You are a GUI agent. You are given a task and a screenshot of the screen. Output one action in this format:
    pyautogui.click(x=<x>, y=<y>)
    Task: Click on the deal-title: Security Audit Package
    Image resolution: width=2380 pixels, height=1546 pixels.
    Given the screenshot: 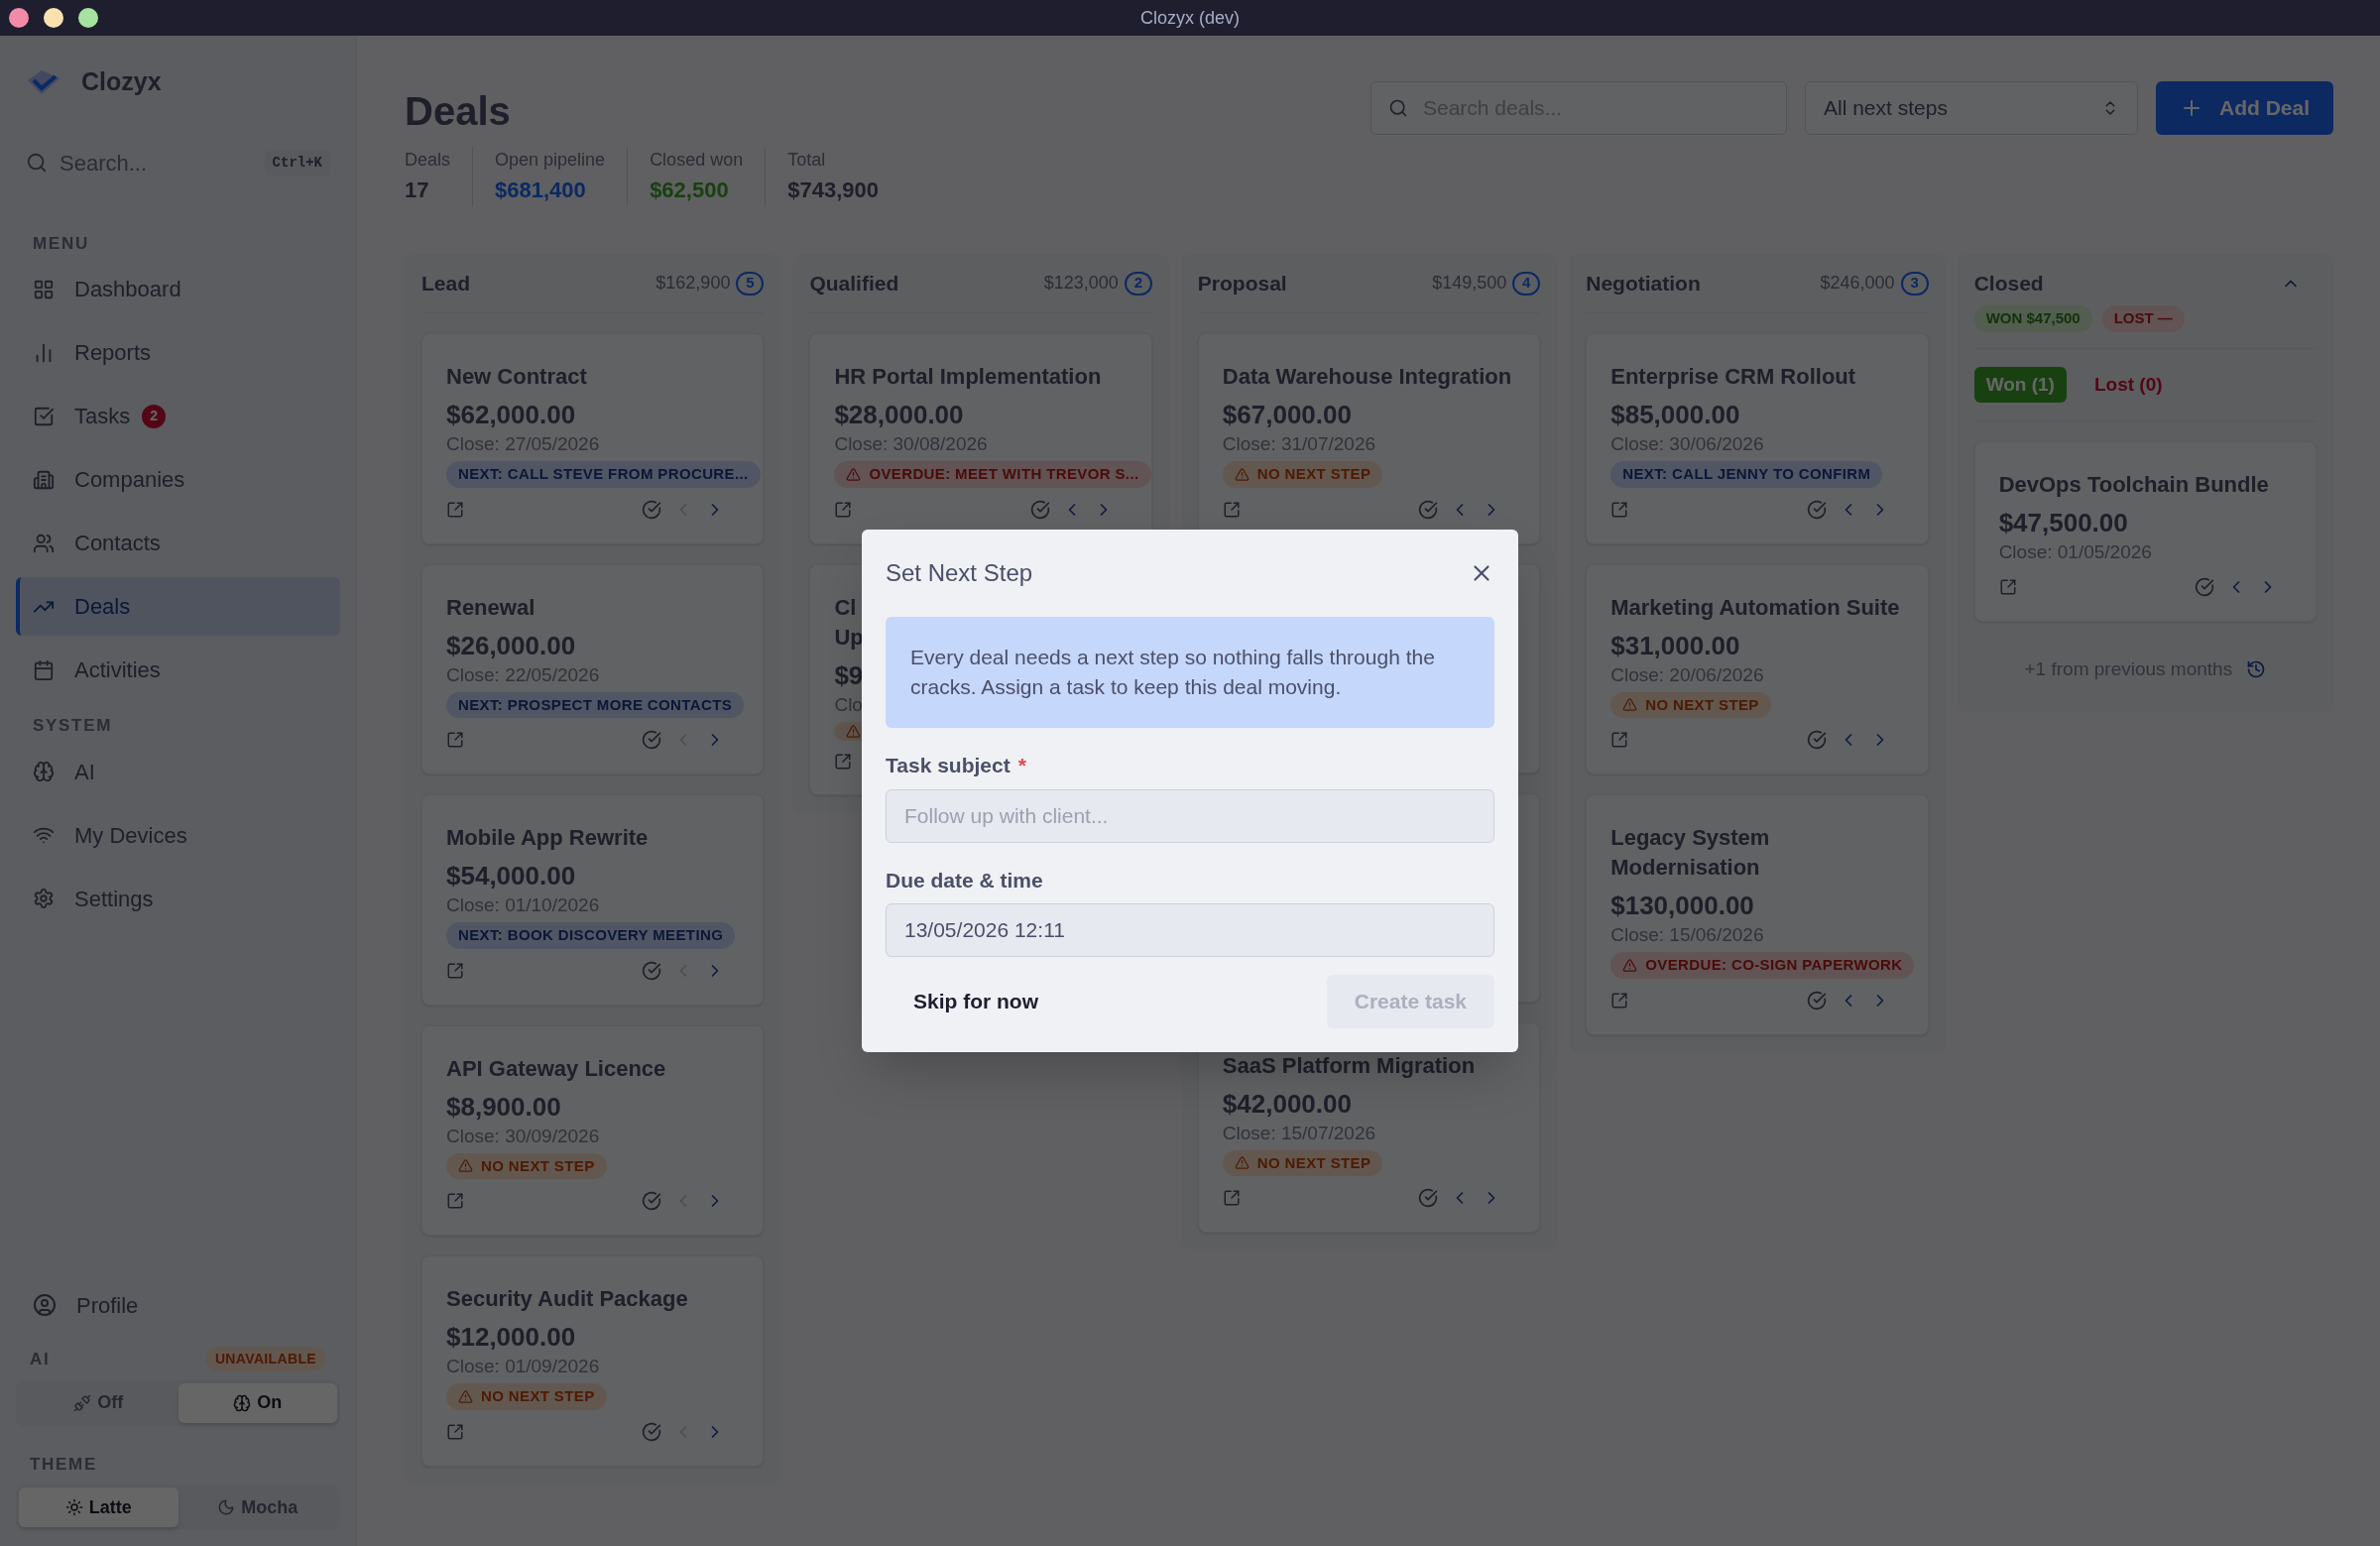 What is the action you would take?
    pyautogui.click(x=567, y=1299)
    